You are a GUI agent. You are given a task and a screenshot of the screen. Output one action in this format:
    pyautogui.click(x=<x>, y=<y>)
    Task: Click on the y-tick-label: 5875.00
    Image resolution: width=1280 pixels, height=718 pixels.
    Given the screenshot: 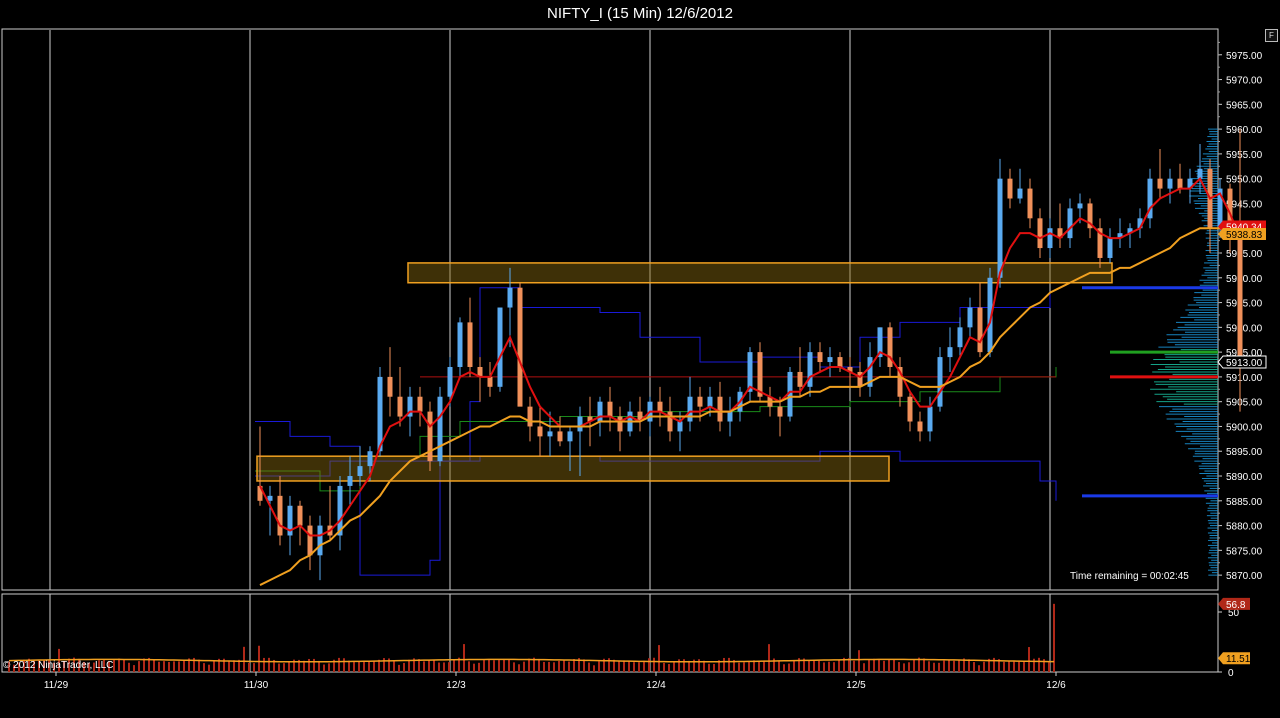 What is the action you would take?
    pyautogui.click(x=1244, y=551)
    